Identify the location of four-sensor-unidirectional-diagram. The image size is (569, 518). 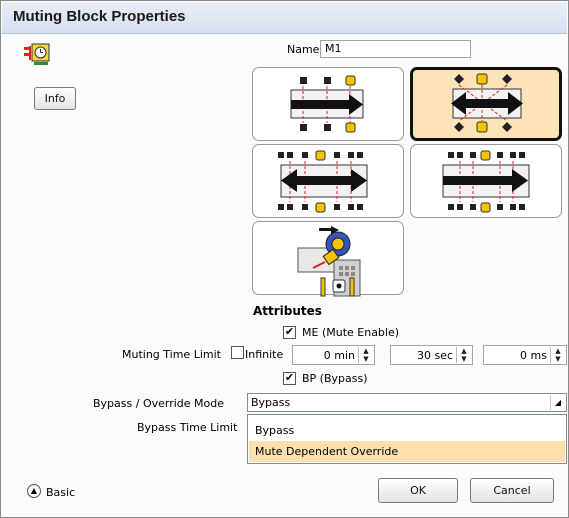
(486, 181).